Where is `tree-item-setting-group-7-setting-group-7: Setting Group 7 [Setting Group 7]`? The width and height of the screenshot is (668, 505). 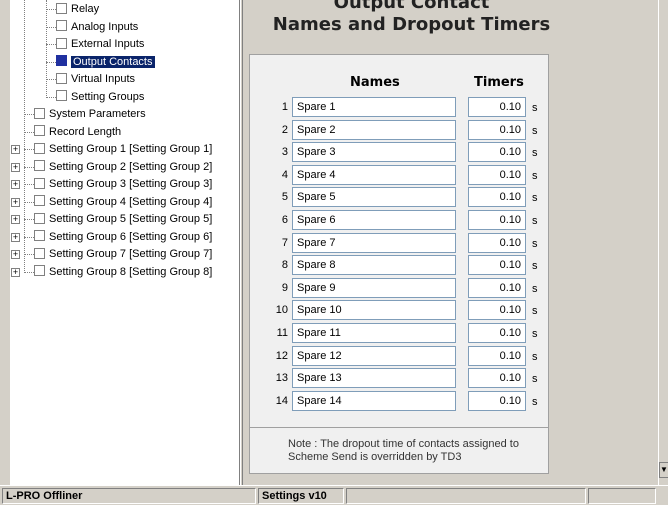
tree-item-setting-group-7-setting-group-7: Setting Group 7 [Setting Group 7] is located at coordinates (123, 254).